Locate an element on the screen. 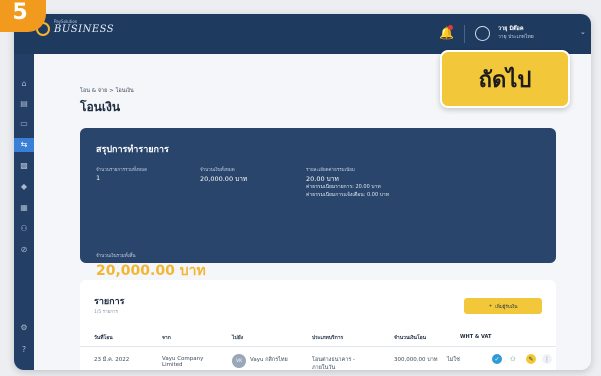 This screenshot has height=376, width=601. chevron-down-icon: ⌄ is located at coordinates (583, 32).